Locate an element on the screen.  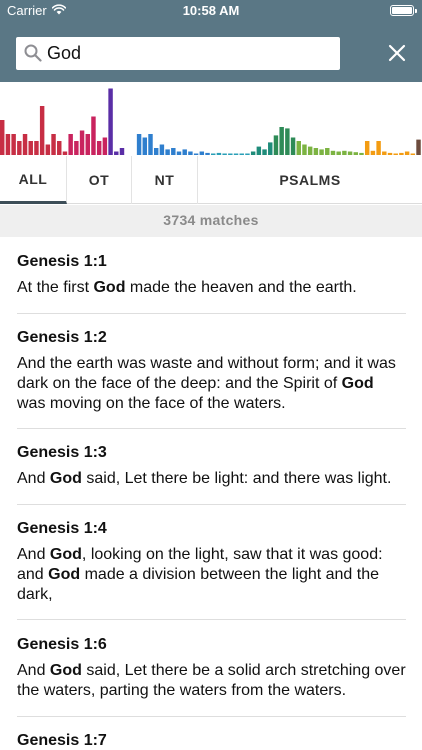
verse-reference: Genesis 1:3 is located at coordinates (62, 452).